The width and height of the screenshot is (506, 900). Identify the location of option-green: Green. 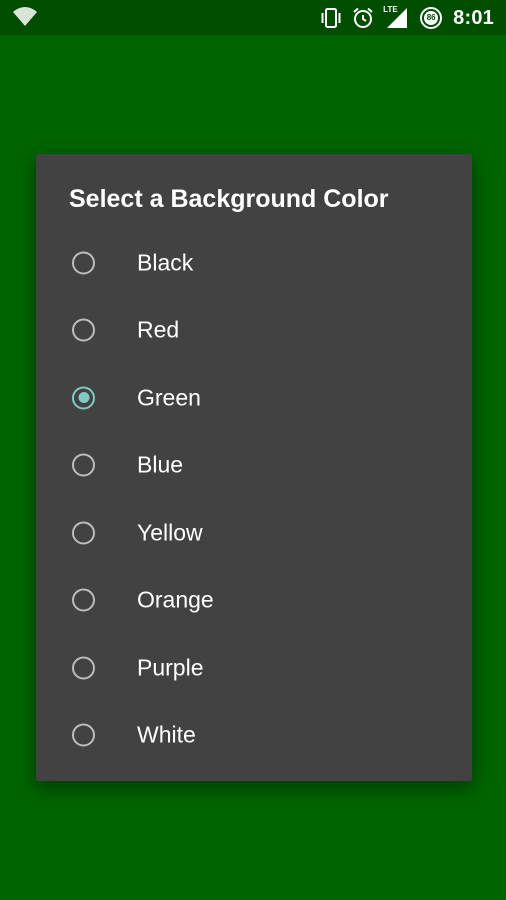
(254, 398).